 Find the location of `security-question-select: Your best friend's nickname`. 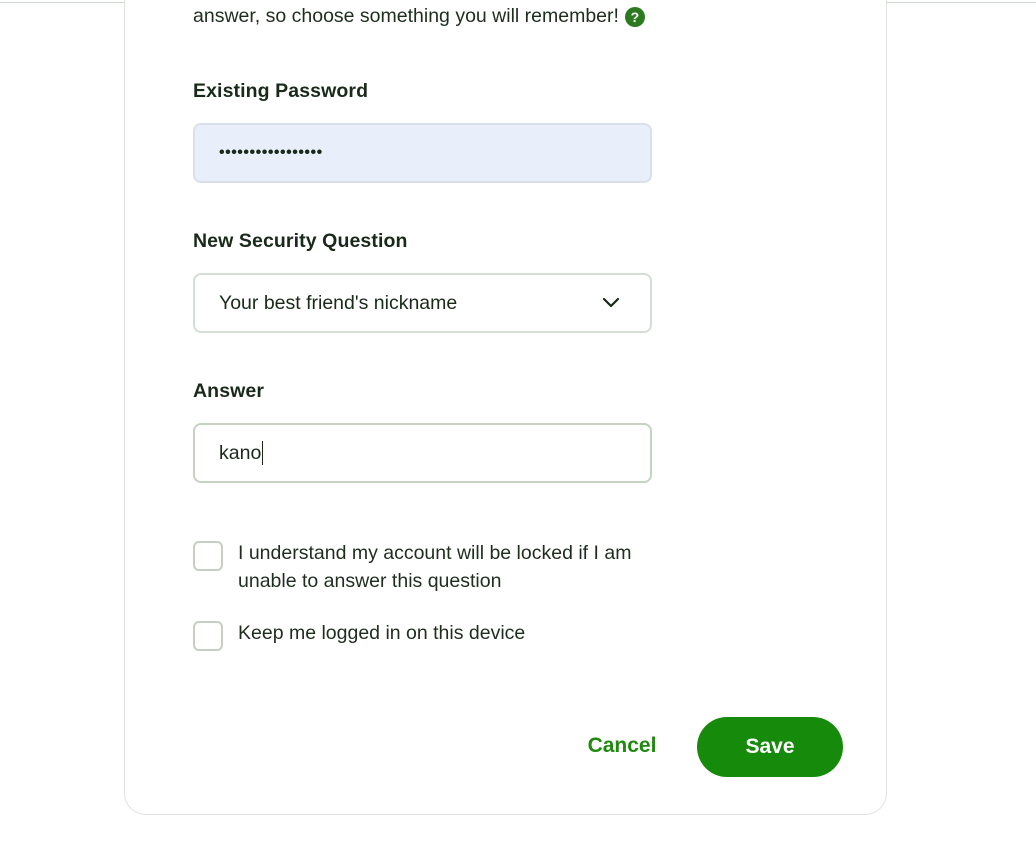

security-question-select: Your best friend's nickname is located at coordinates (422, 303).